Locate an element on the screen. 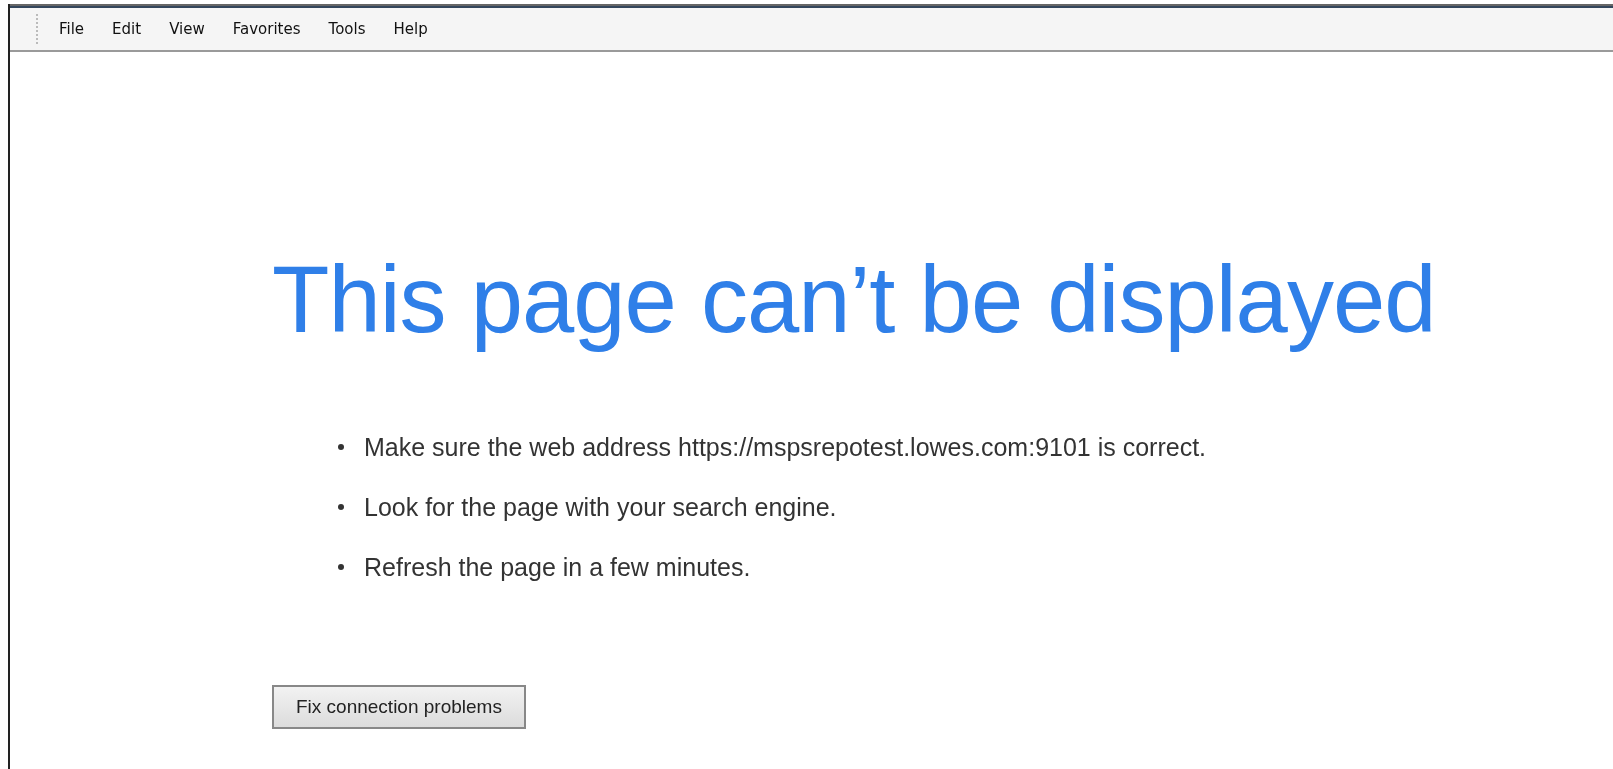 The image size is (1613, 769). menu-item: View is located at coordinates (187, 29).